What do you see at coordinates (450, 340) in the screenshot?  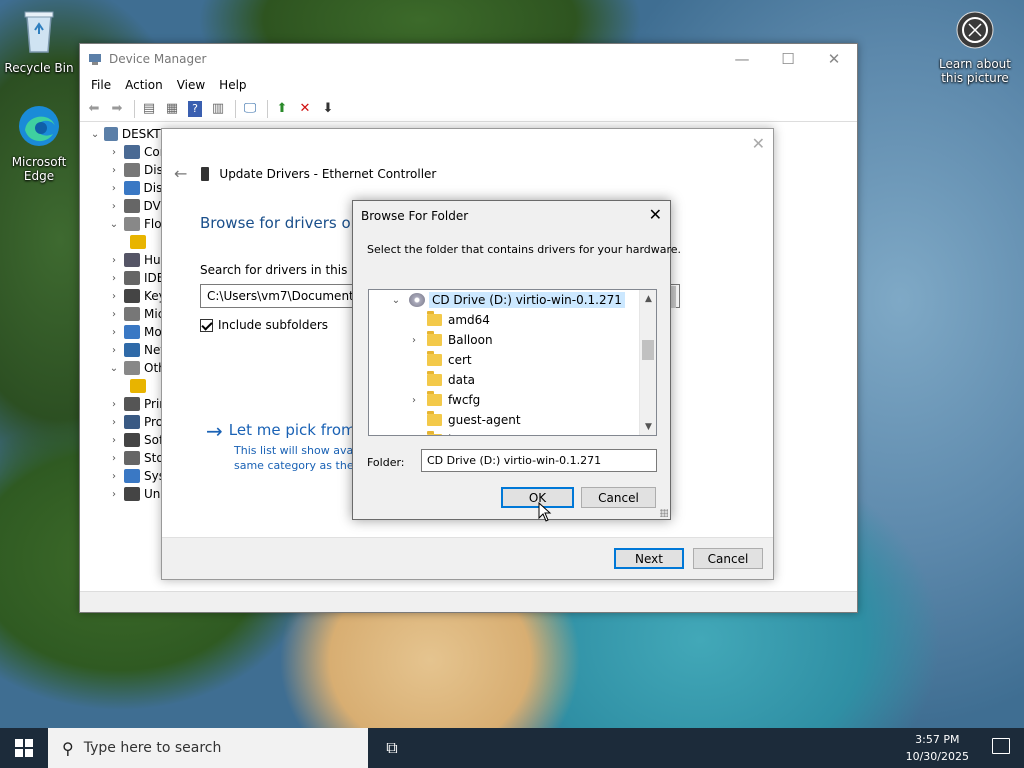 I see `folder-node: › Balloon` at bounding box center [450, 340].